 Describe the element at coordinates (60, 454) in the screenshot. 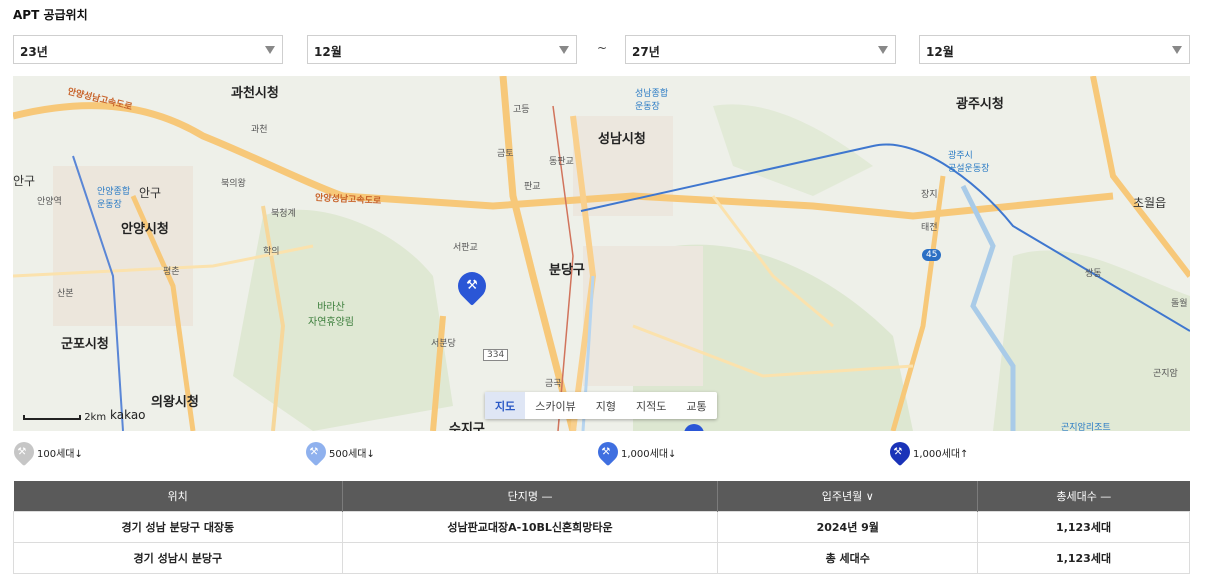

I see `legend-label: 100세대↓` at that location.